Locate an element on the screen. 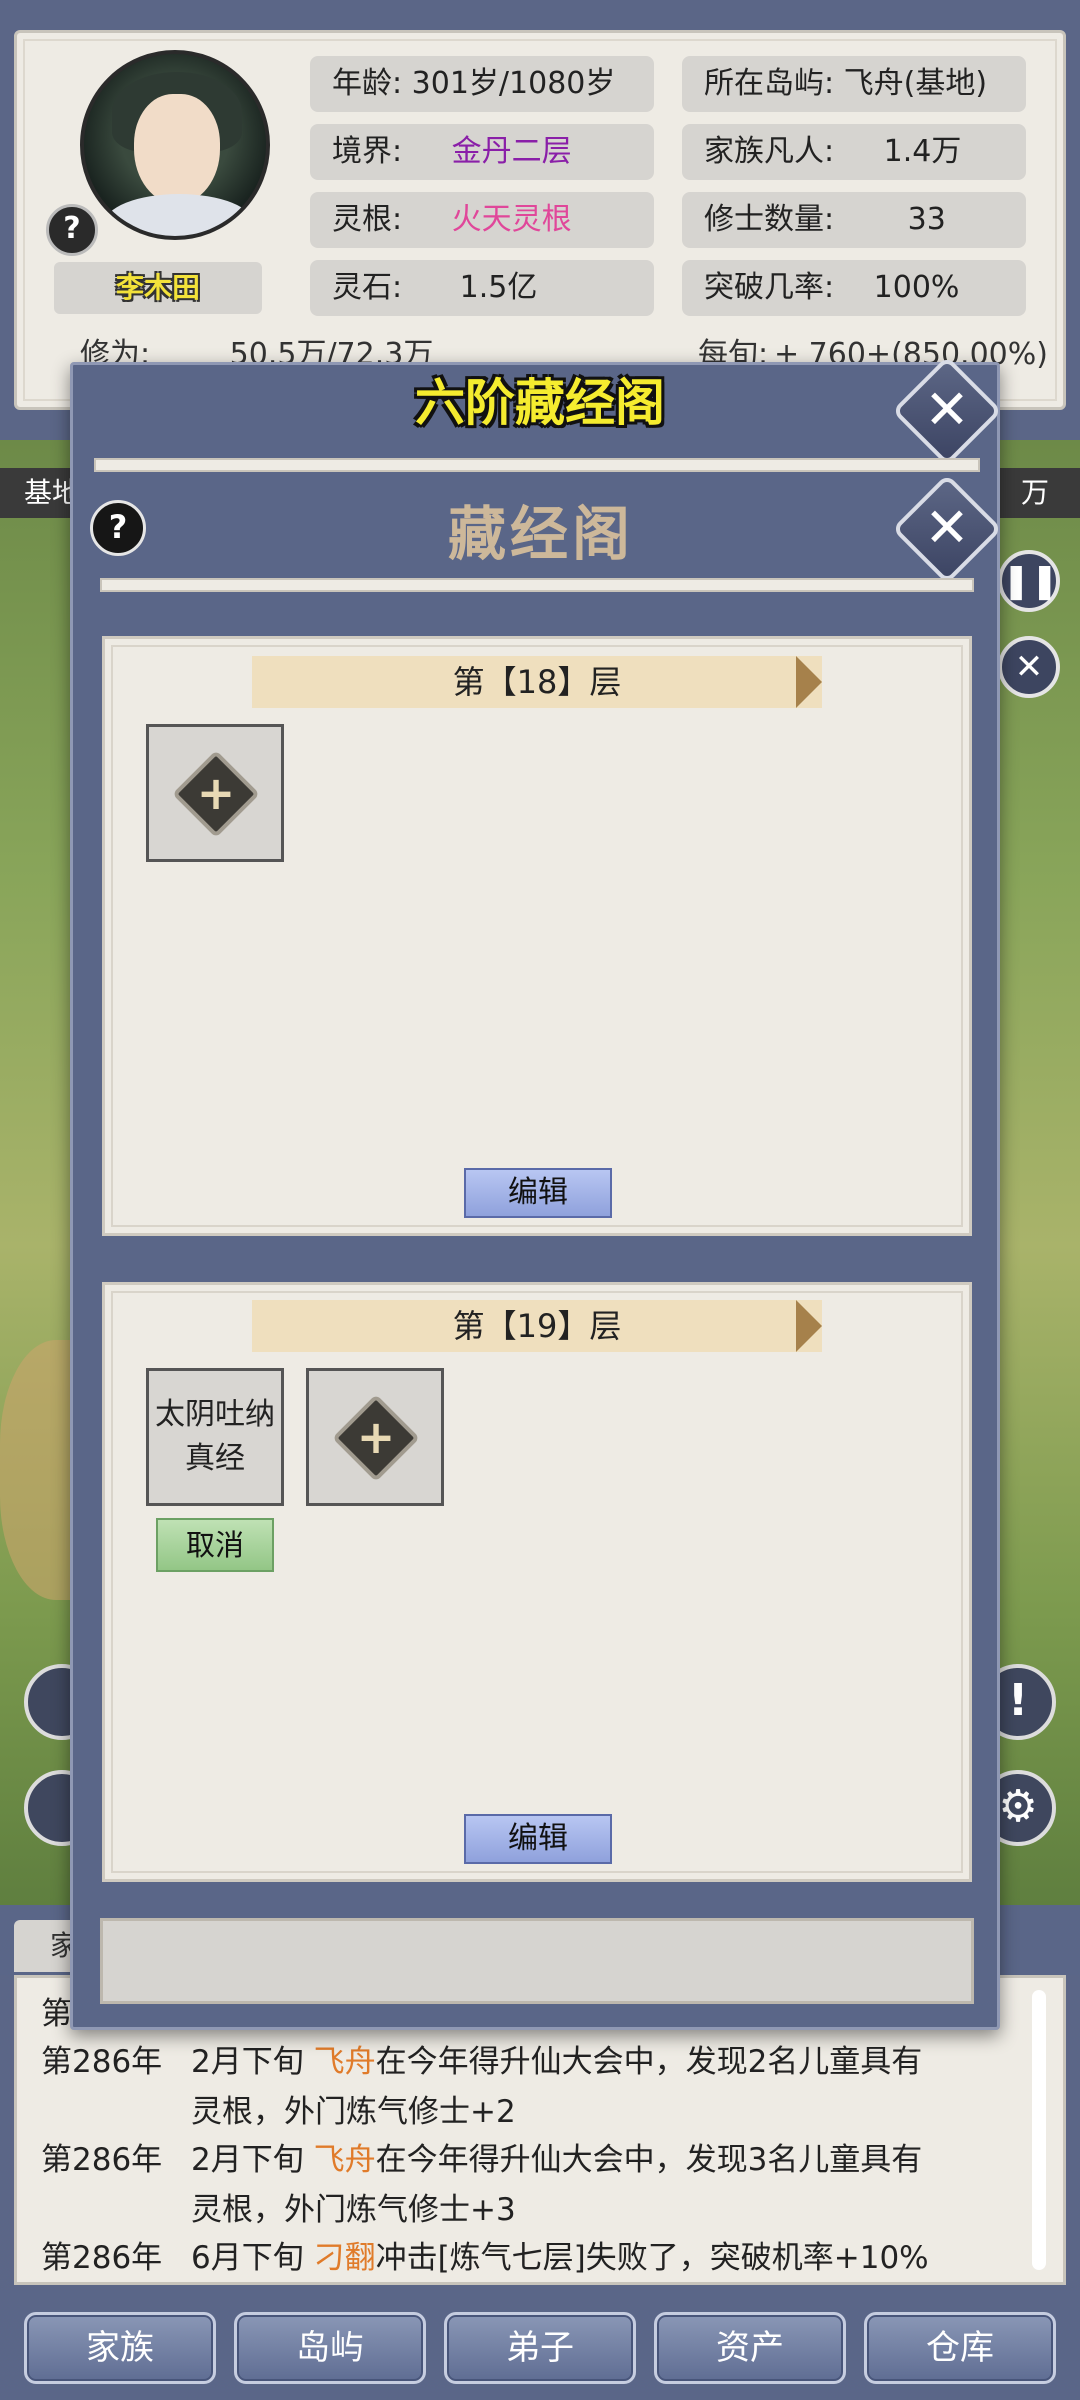 The image size is (1080, 2400). log-text: 在今年得升仙大会中，发现2名儿童具有 is located at coordinates (649, 2062).